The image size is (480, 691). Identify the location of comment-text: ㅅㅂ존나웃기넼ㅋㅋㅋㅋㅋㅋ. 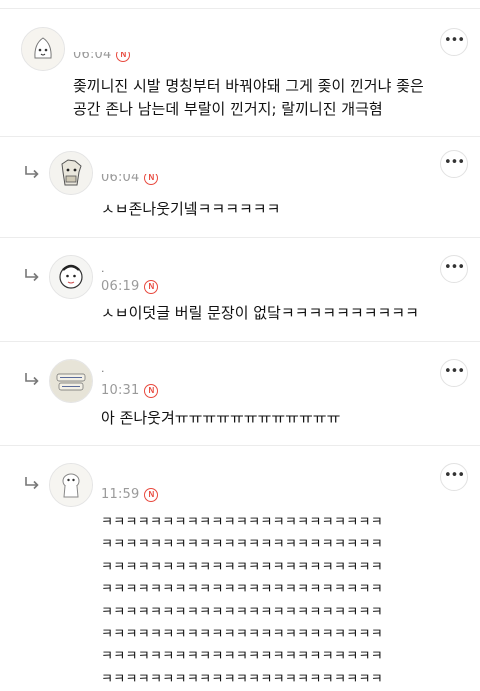
(191, 209).